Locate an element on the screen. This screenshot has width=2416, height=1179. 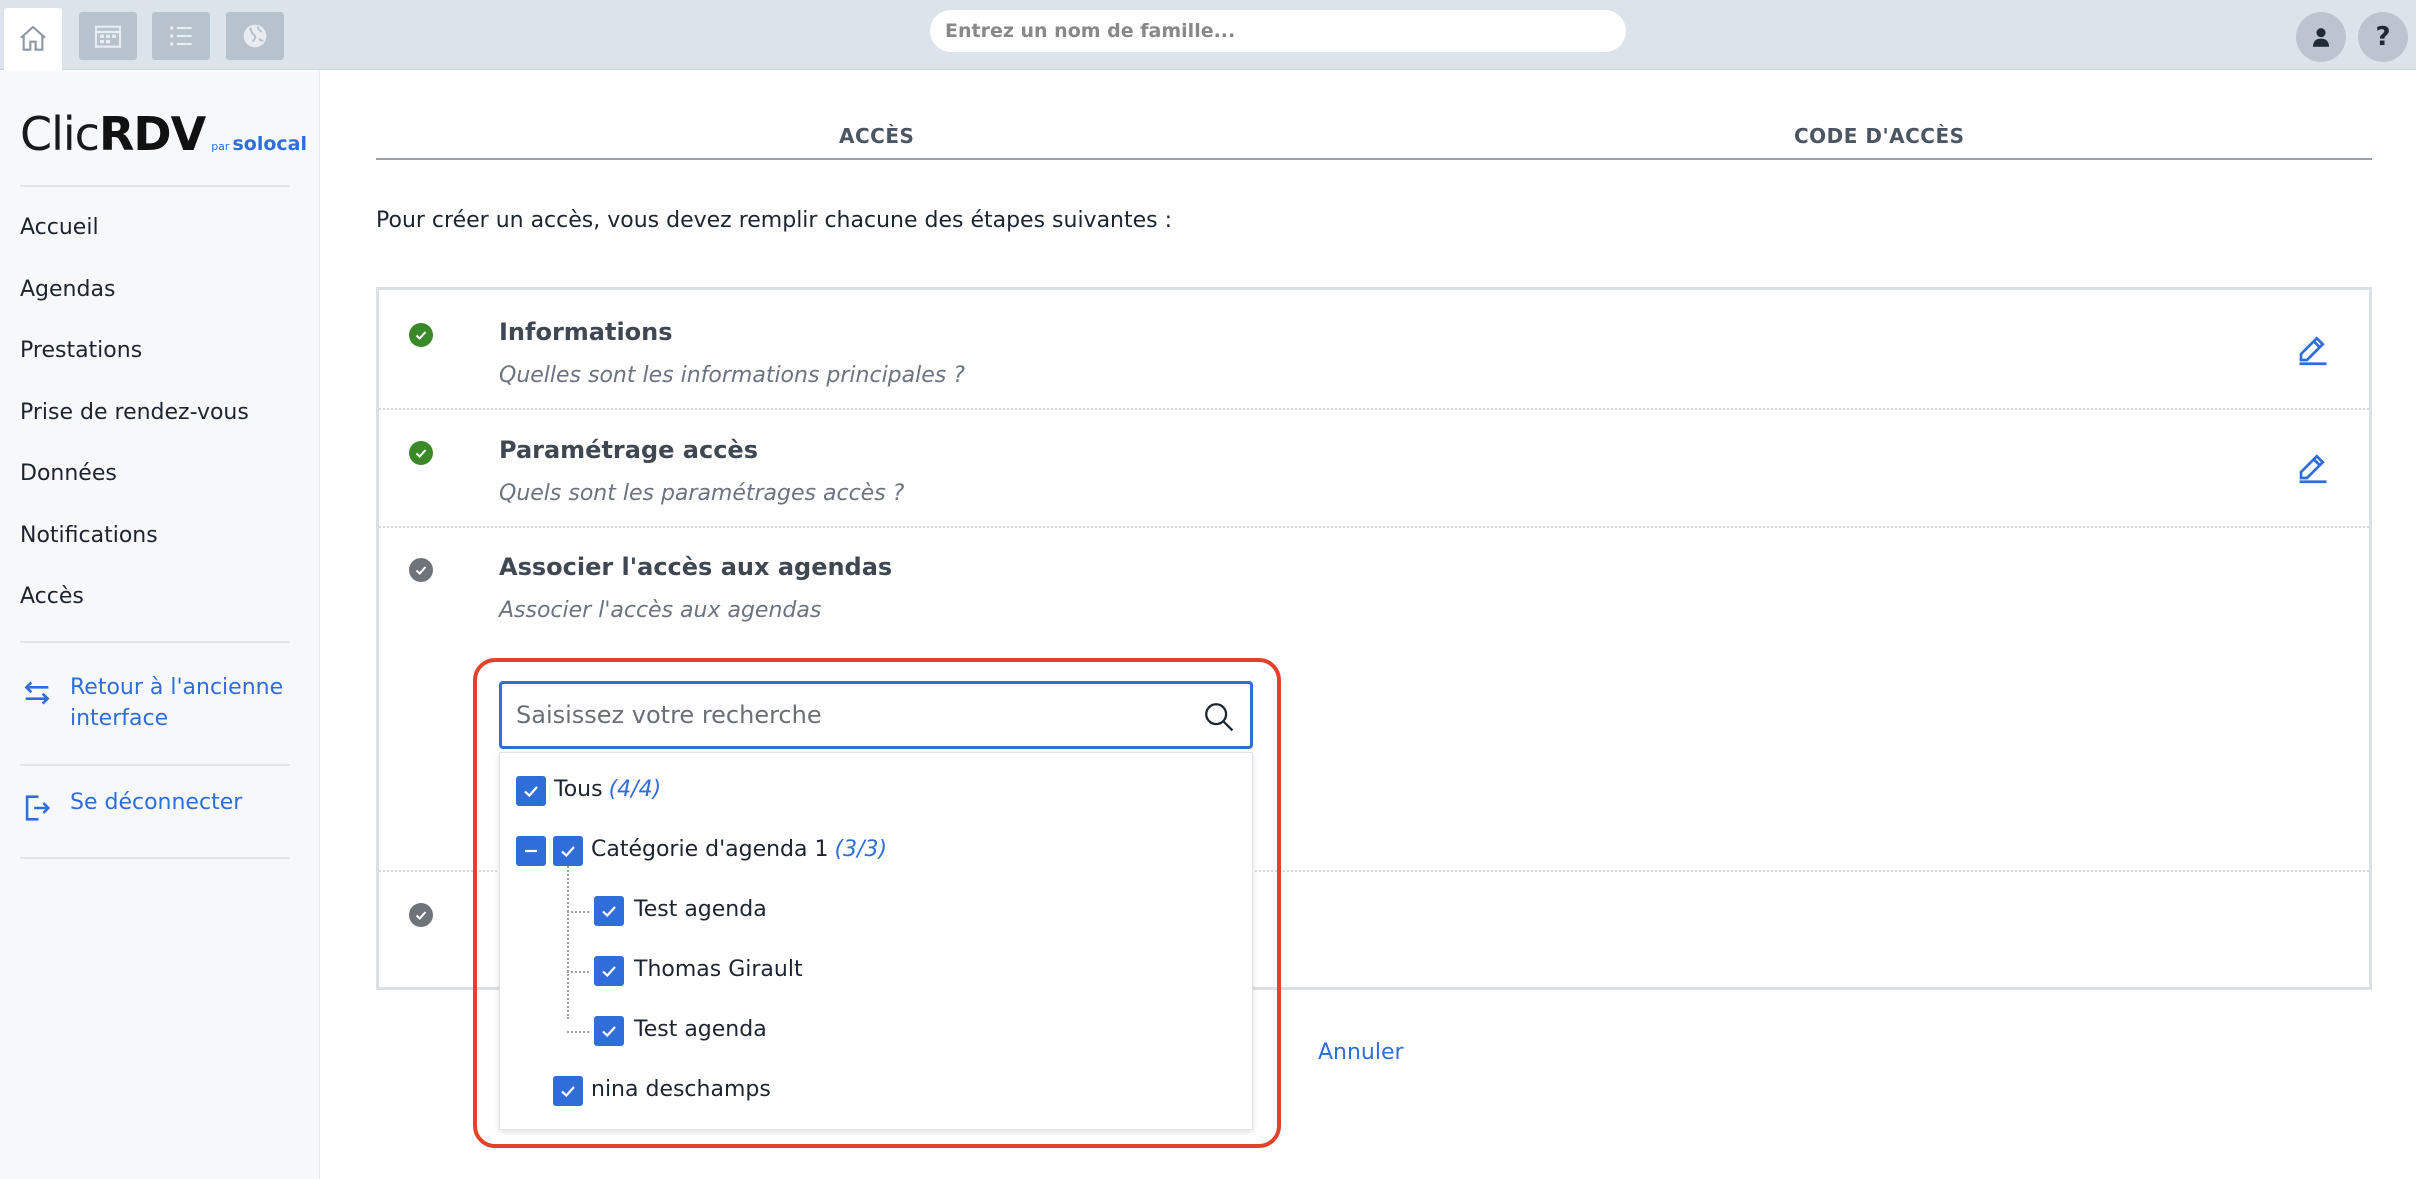
help-icon: ? is located at coordinates (2383, 37).